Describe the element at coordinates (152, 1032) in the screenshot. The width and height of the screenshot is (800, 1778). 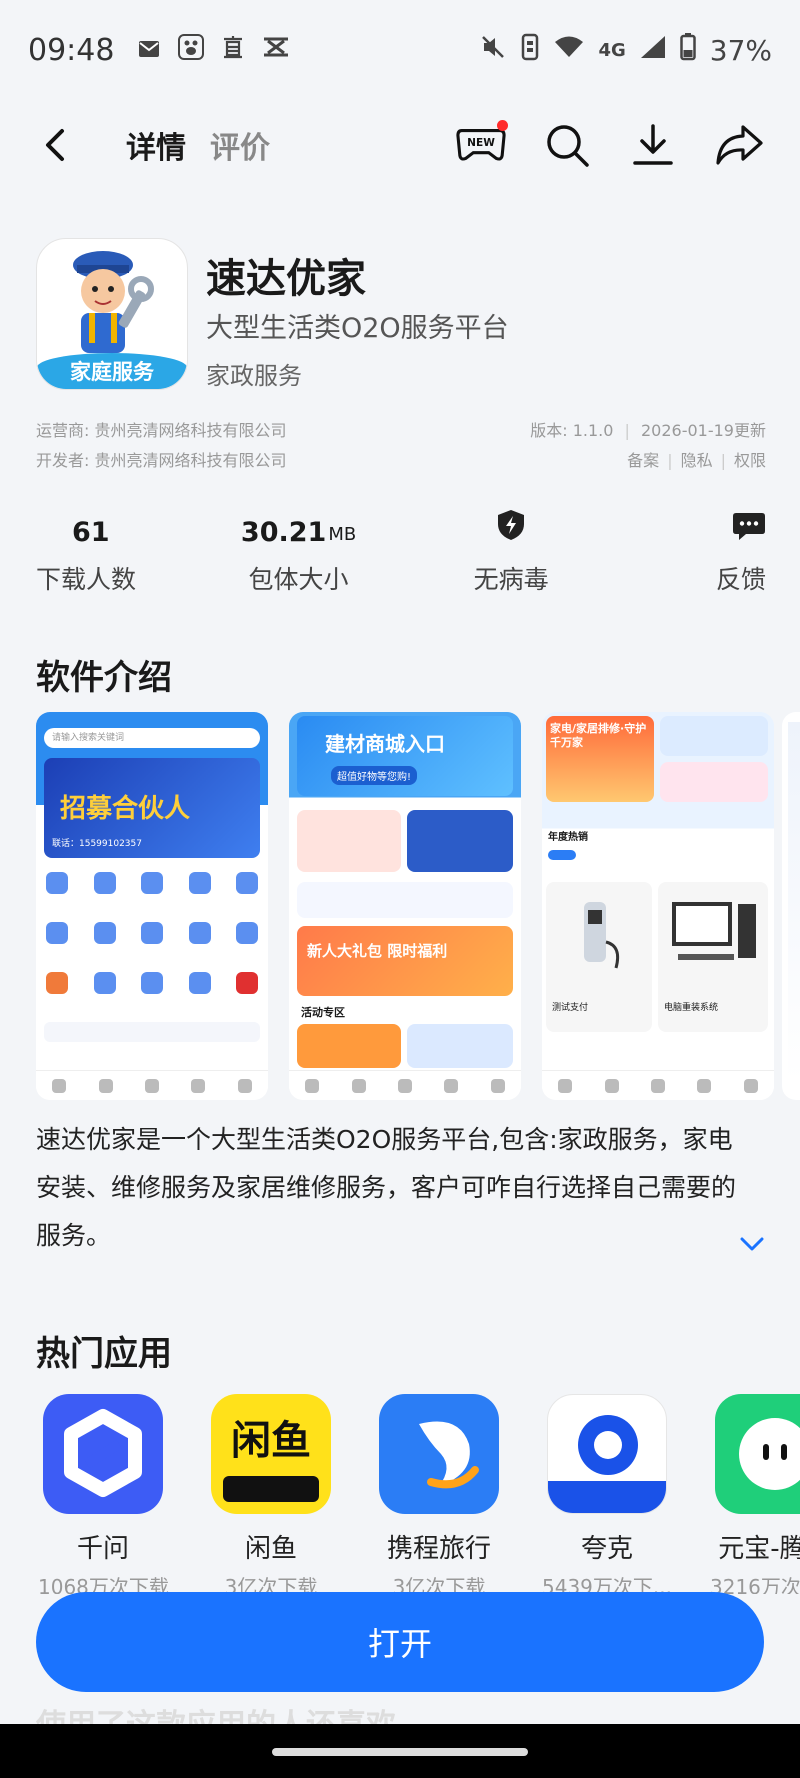
I see `screenshot-1-notice` at that location.